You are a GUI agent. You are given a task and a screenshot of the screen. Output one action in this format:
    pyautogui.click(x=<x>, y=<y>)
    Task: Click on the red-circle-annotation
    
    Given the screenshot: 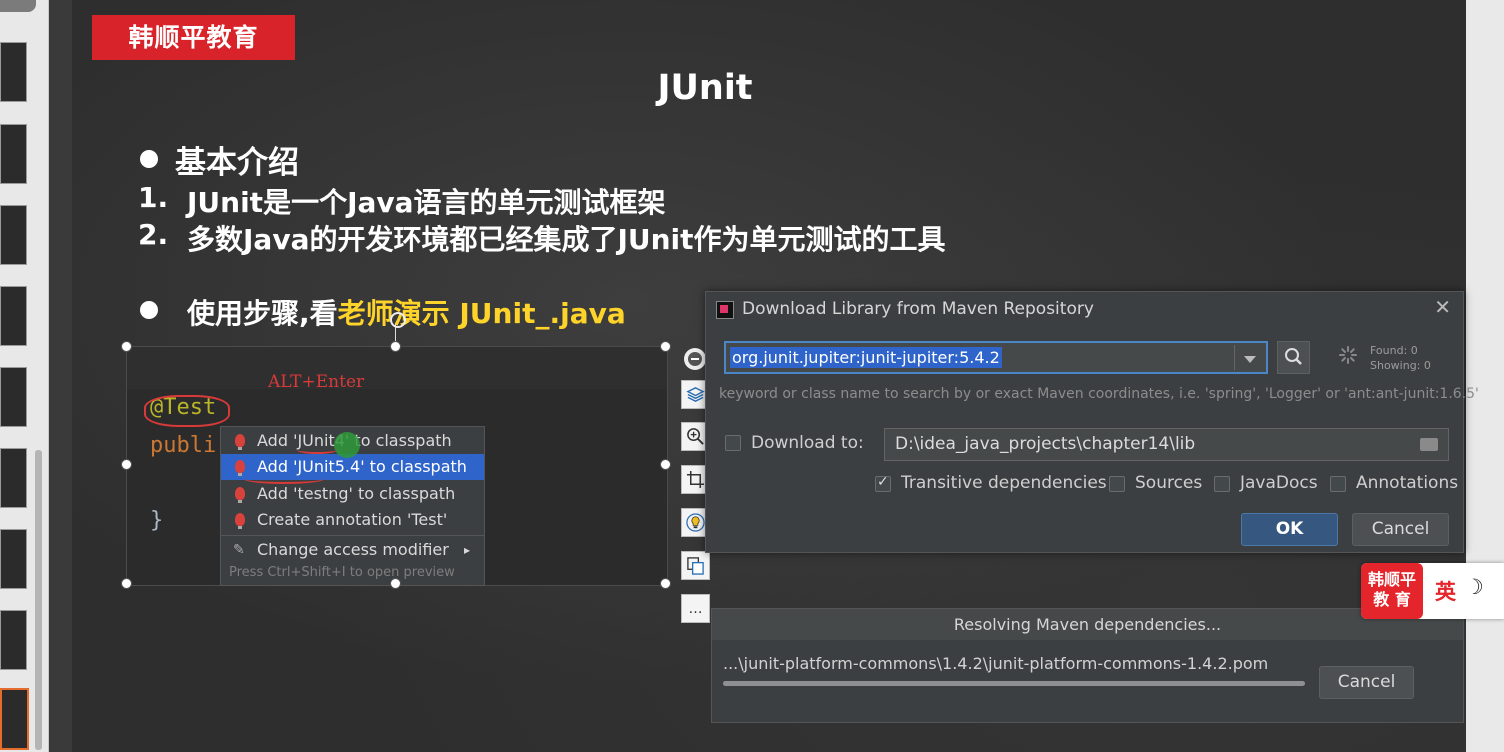 What is the action you would take?
    pyautogui.click(x=187, y=411)
    